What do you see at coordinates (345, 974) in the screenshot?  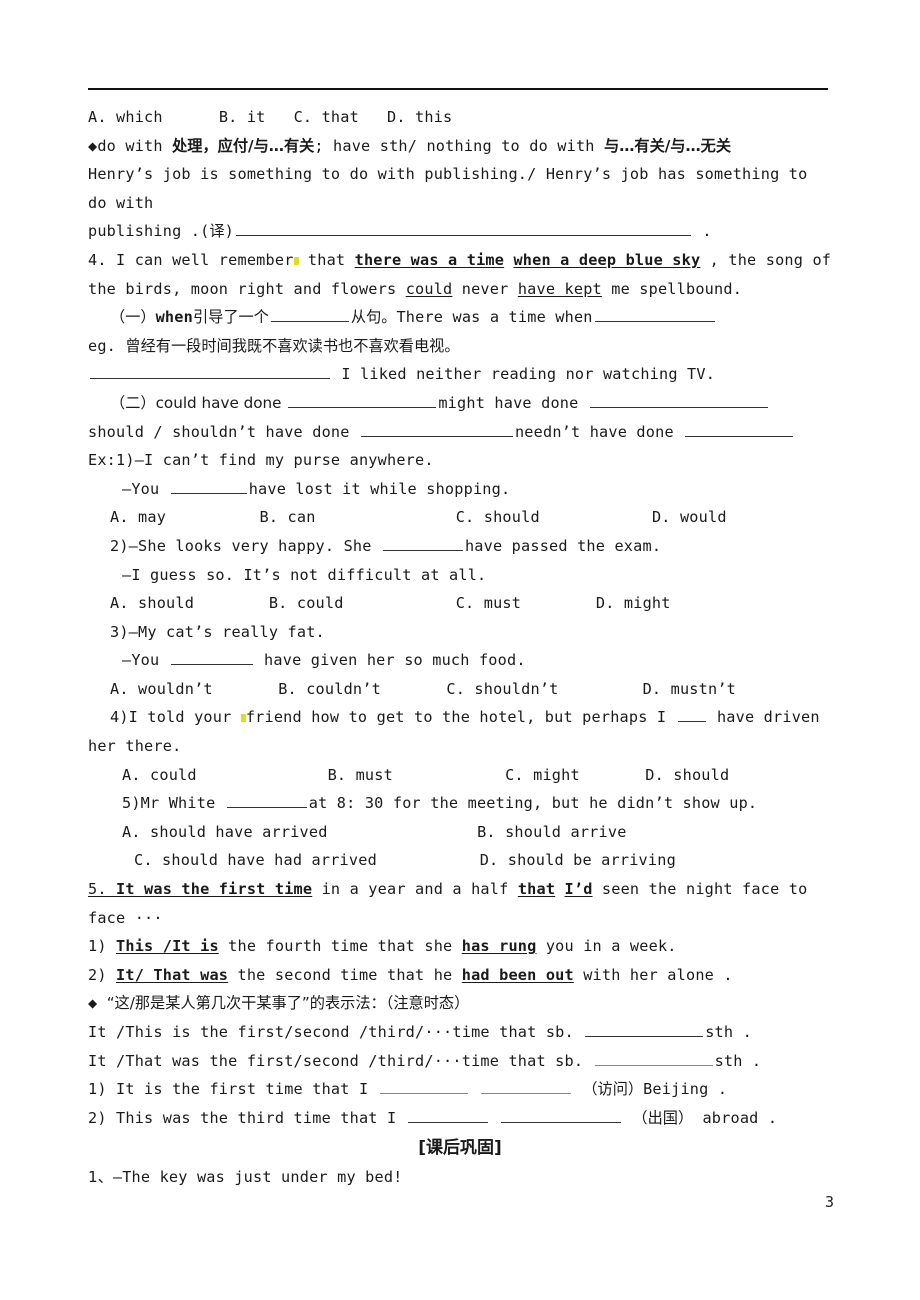 I see `sub2-text-1: the second time that he` at bounding box center [345, 974].